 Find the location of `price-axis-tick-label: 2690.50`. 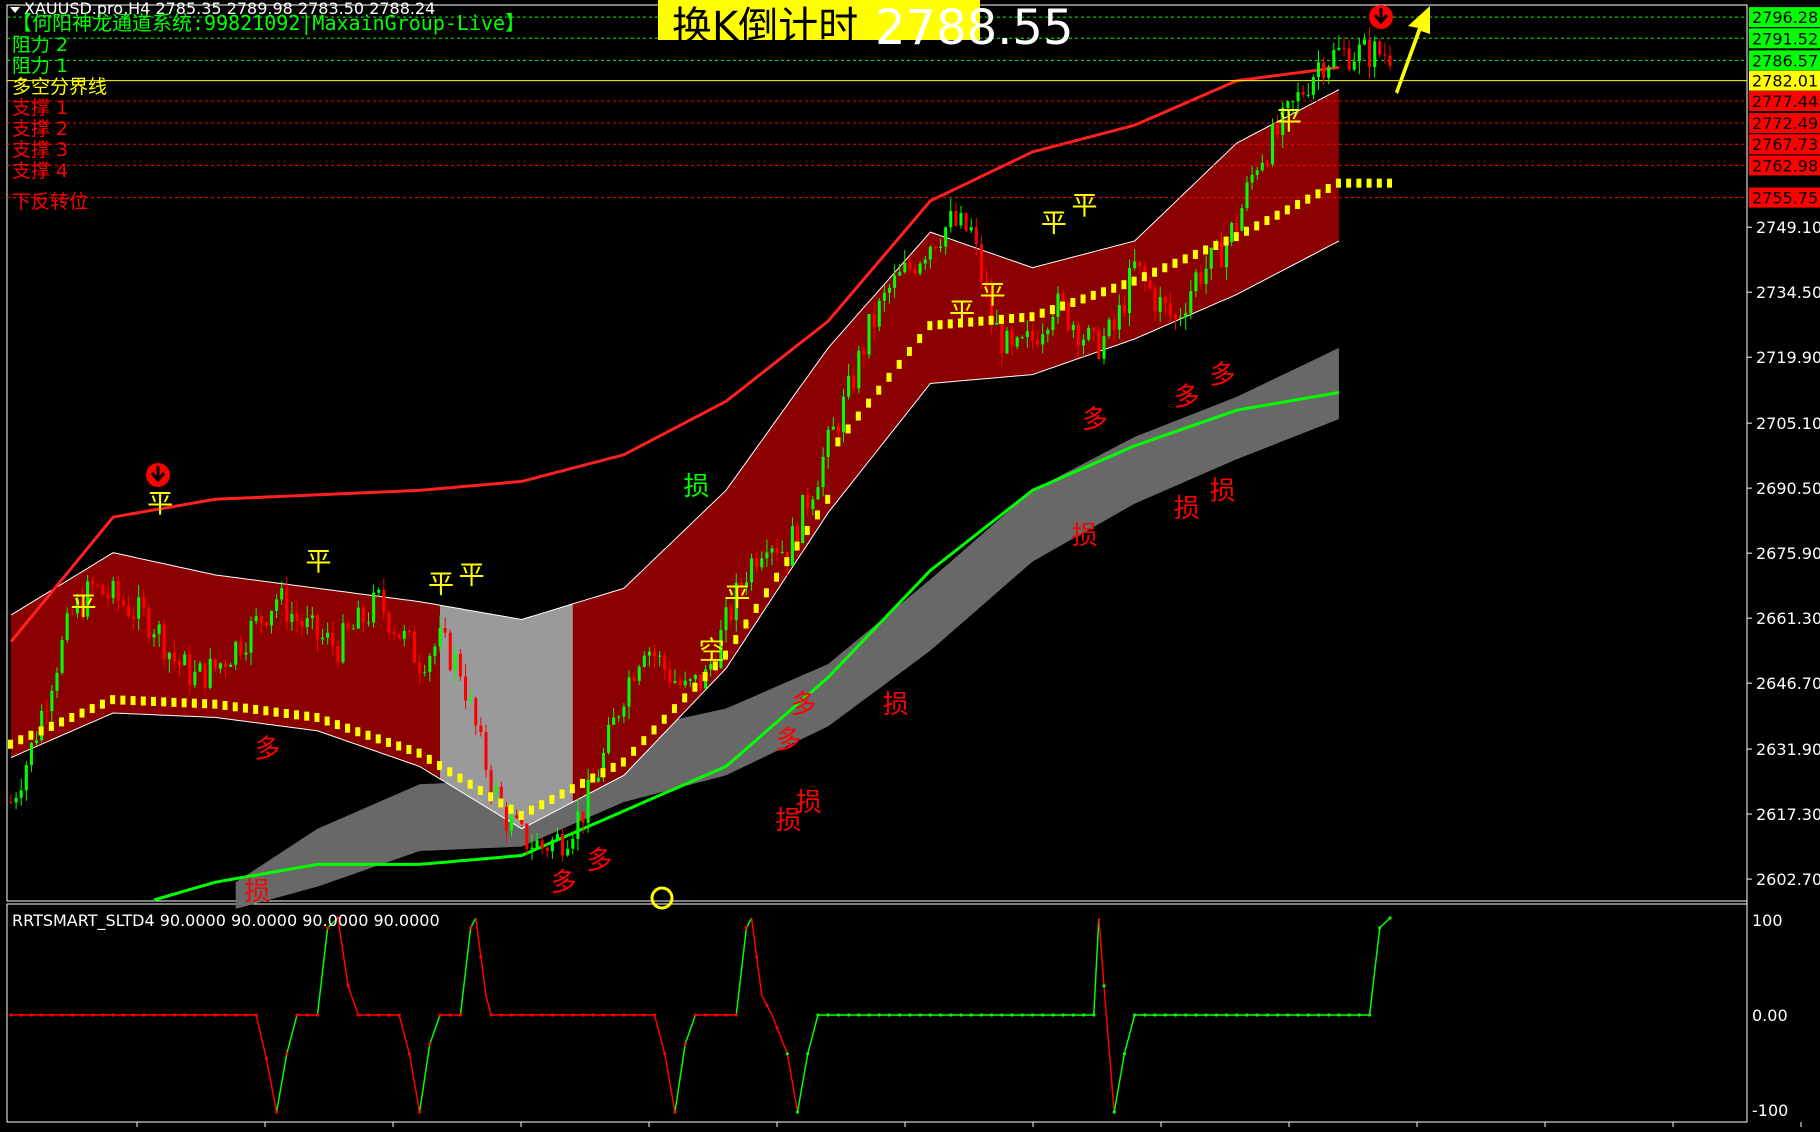

price-axis-tick-label: 2690.50 is located at coordinates (1788, 488).